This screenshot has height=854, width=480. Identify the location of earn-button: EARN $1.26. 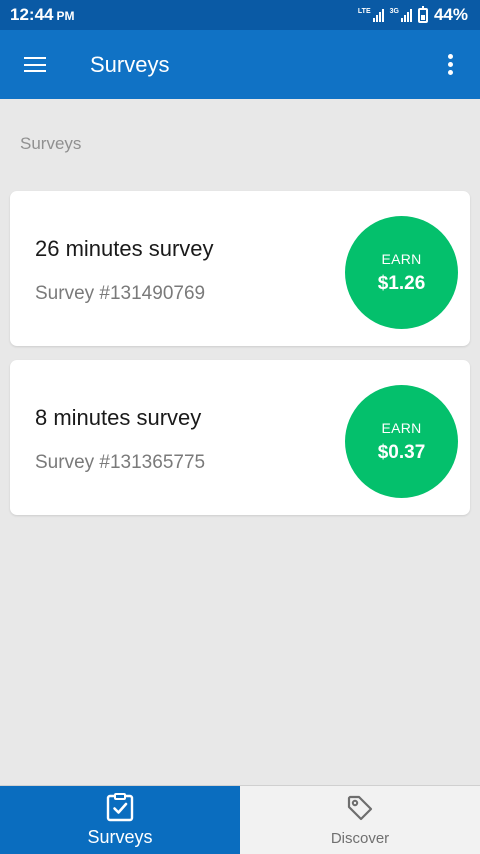
(401, 272).